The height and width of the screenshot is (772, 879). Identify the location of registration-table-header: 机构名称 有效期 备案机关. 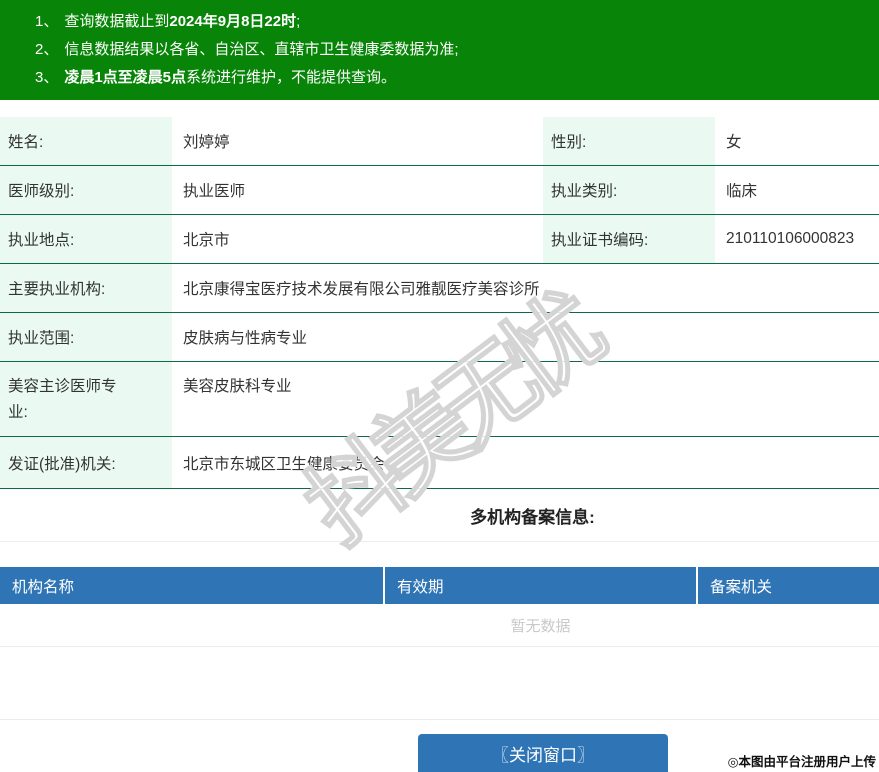
(439, 585).